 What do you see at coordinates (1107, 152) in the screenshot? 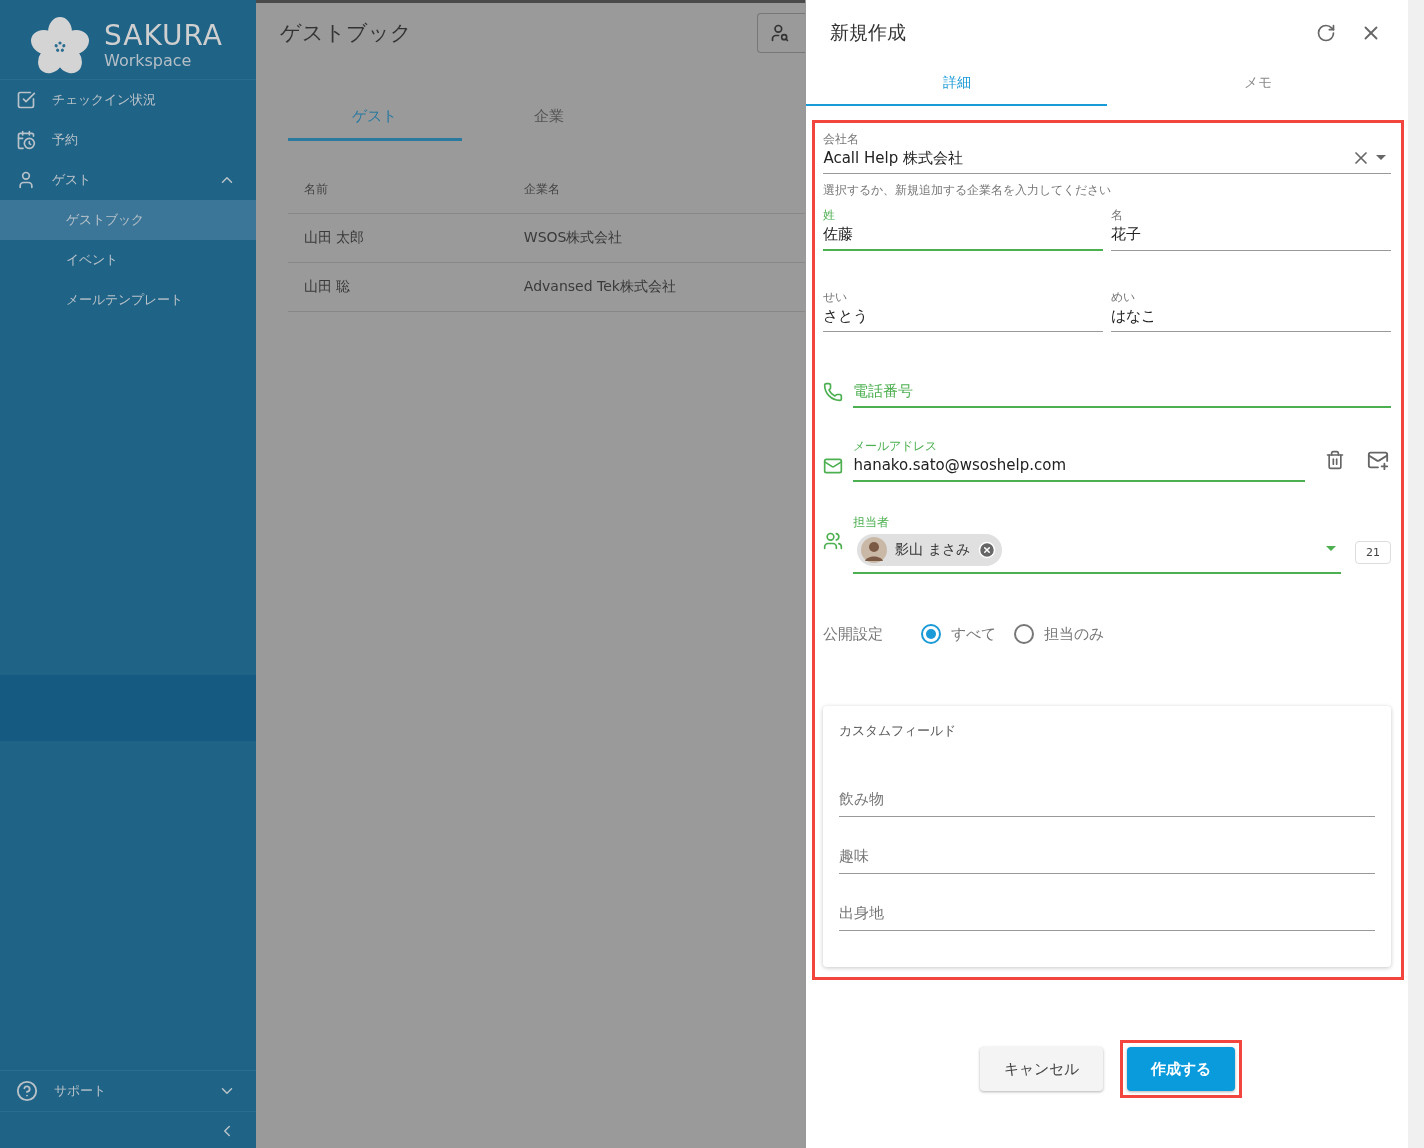
I see `company-field: 会社名 Acall Help 株式会社` at bounding box center [1107, 152].